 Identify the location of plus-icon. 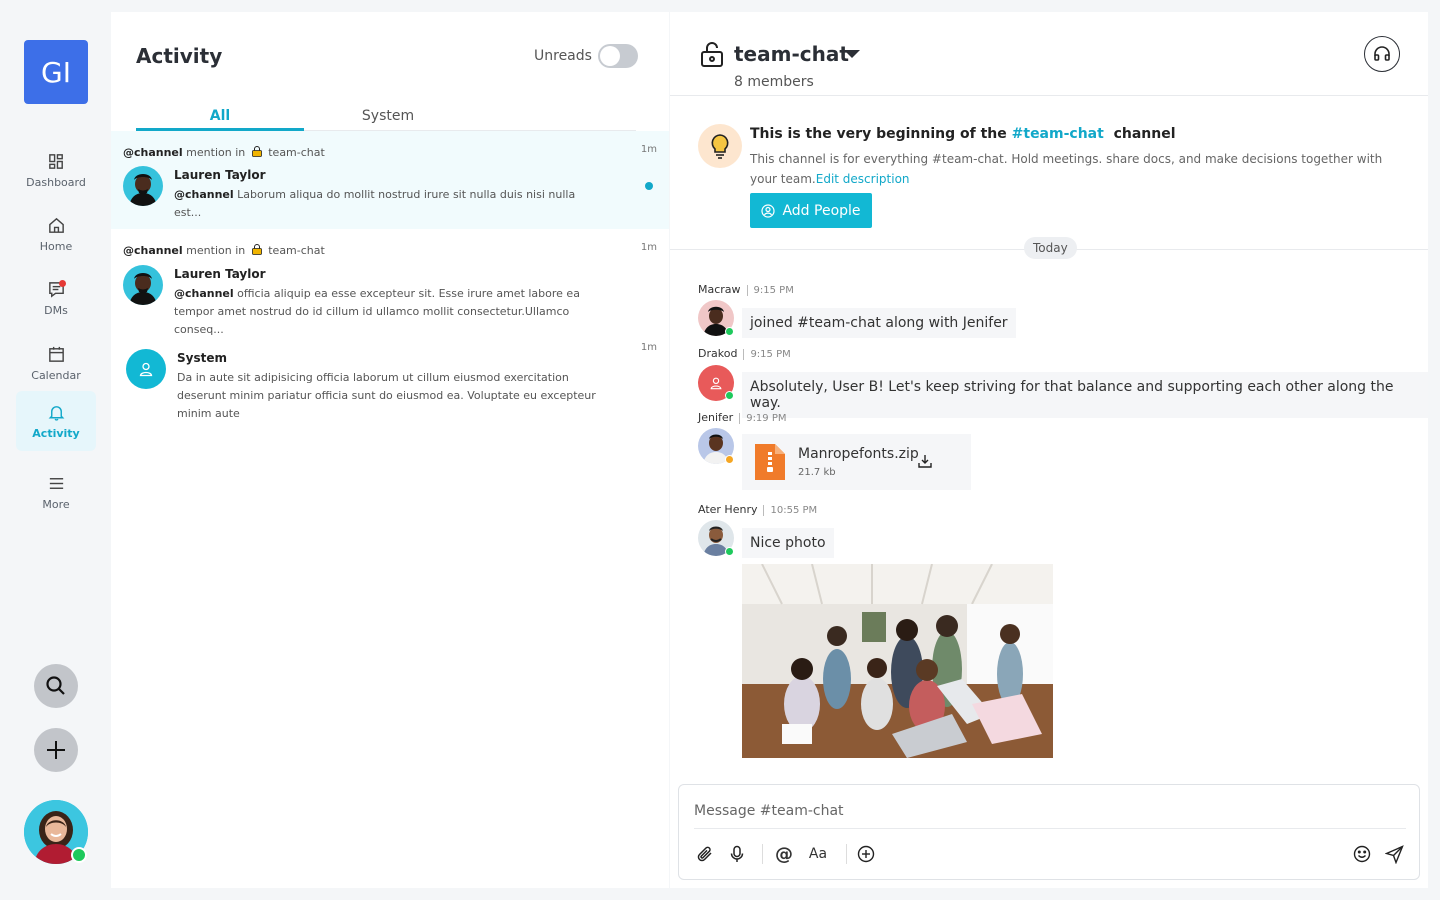
(56, 750).